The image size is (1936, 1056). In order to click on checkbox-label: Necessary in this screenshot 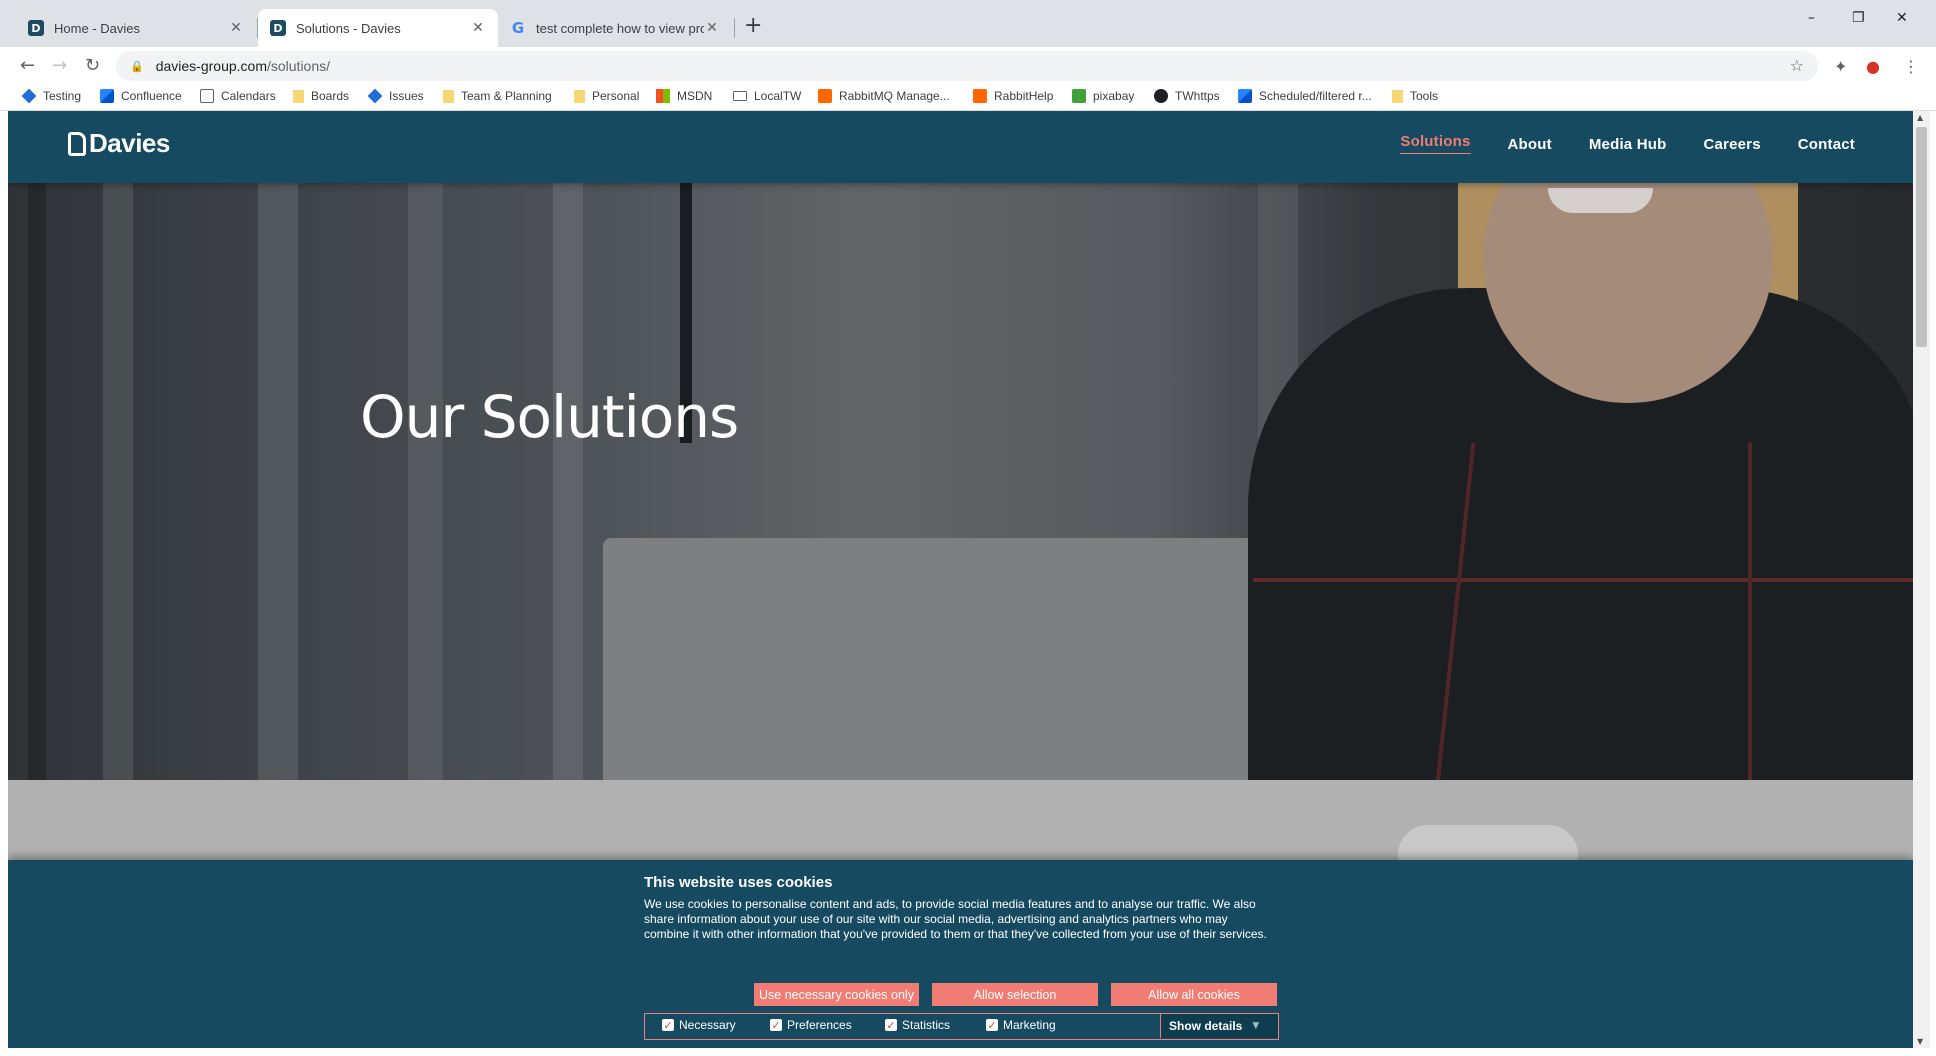, I will do `click(707, 1025)`.